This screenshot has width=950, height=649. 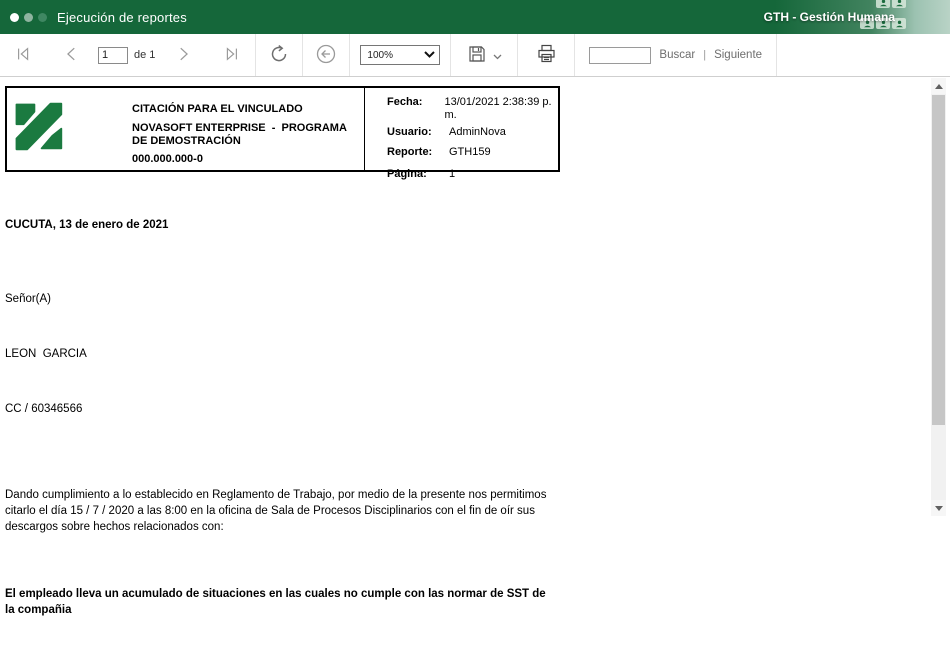 What do you see at coordinates (400, 55) in the screenshot?
I see `zoom-dropdown: 100%` at bounding box center [400, 55].